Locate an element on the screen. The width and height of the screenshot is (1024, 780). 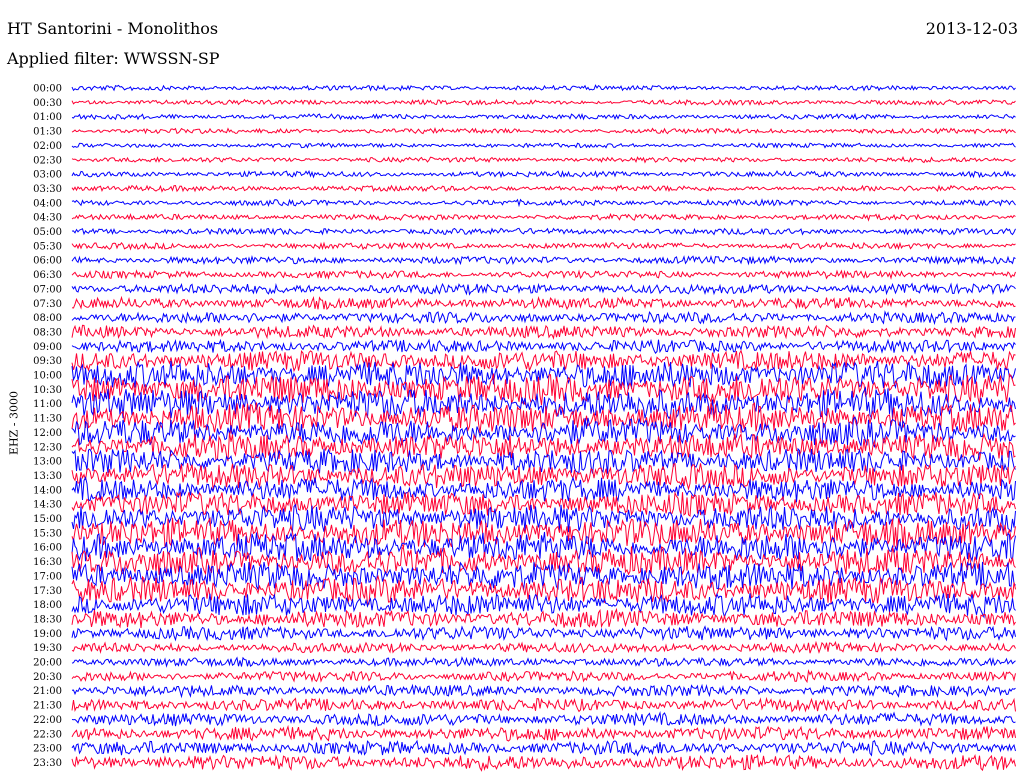
time-tick-label: 17:30 is located at coordinates (47, 591).